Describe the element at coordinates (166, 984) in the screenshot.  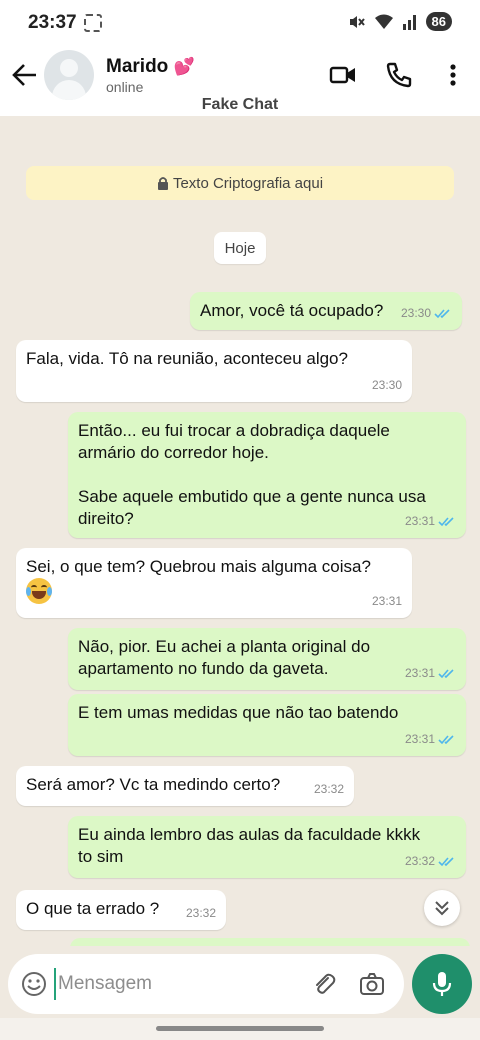
I see `message-input` at that location.